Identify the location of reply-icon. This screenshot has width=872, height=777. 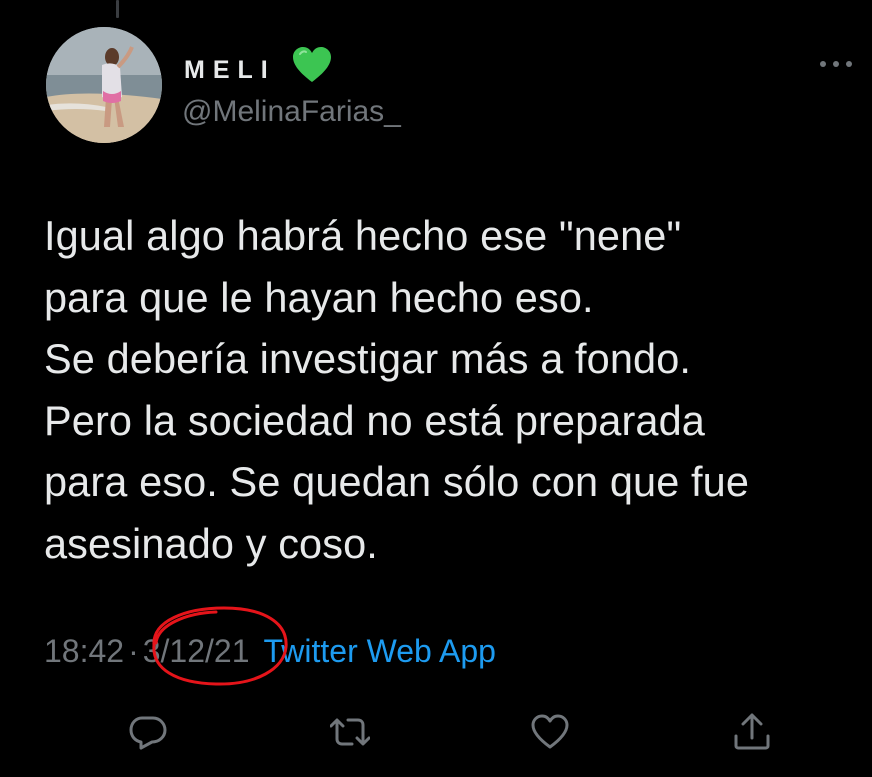
(148, 732).